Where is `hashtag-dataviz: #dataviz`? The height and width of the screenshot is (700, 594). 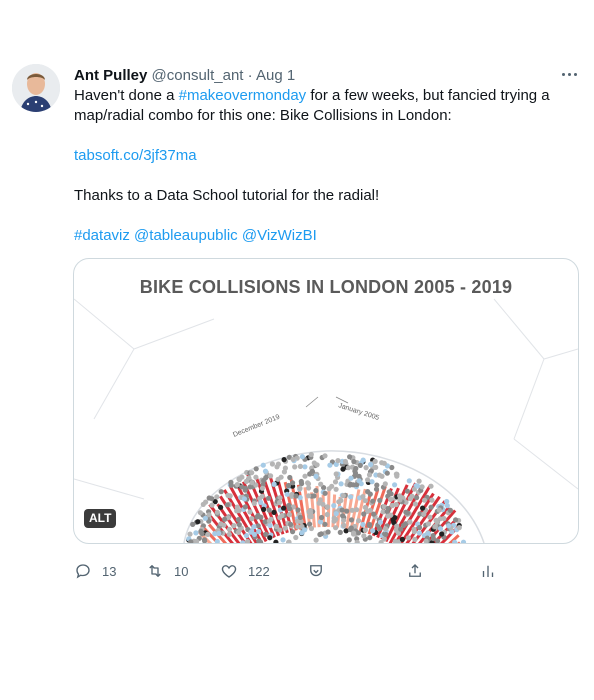
hashtag-dataviz: #dataviz is located at coordinates (102, 235).